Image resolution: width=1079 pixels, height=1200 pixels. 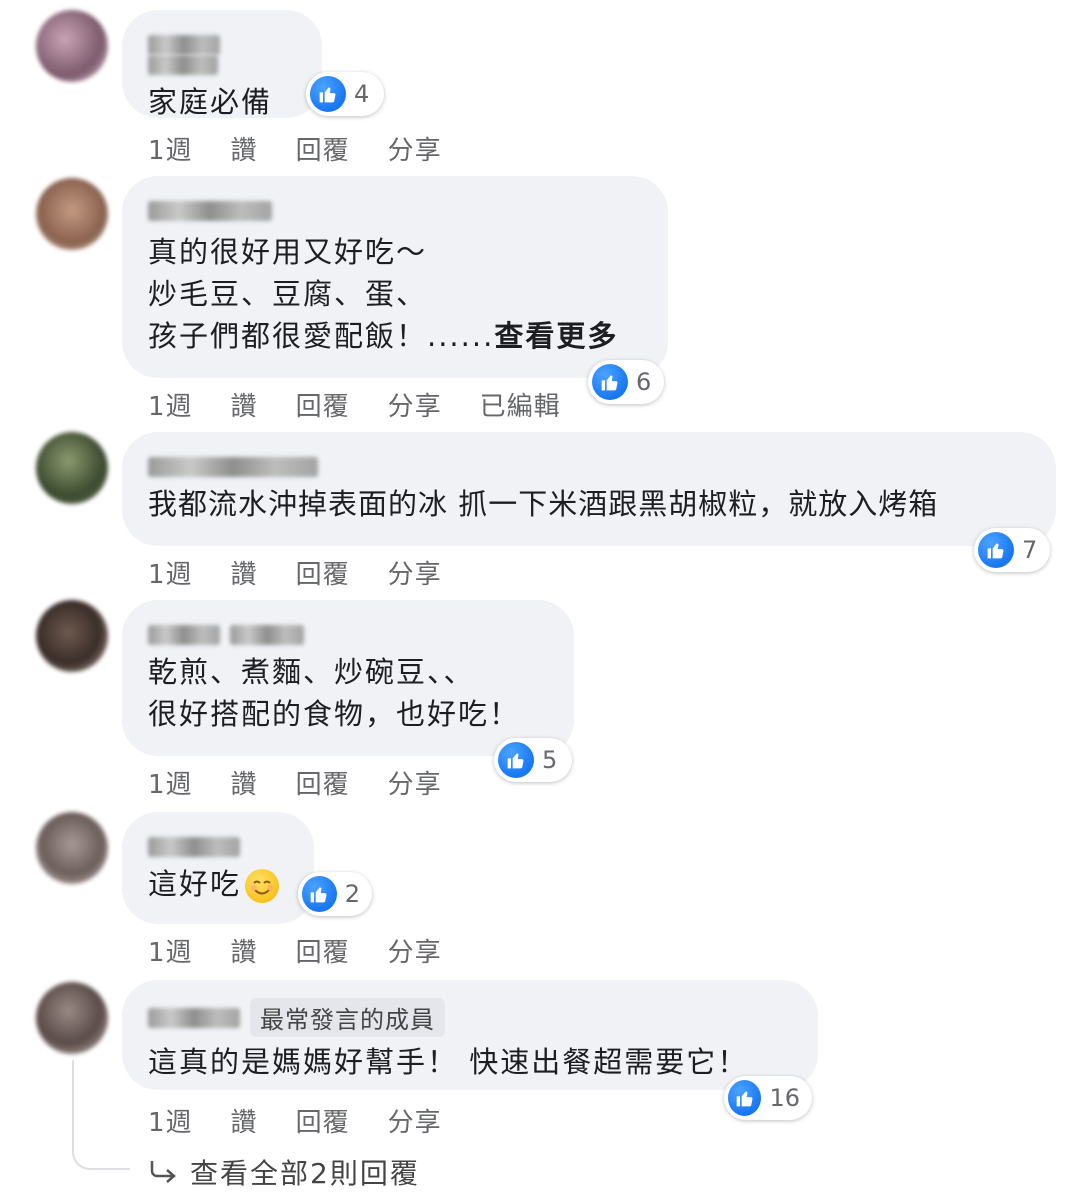 I want to click on reaction-summary: 2, so click(x=335, y=894).